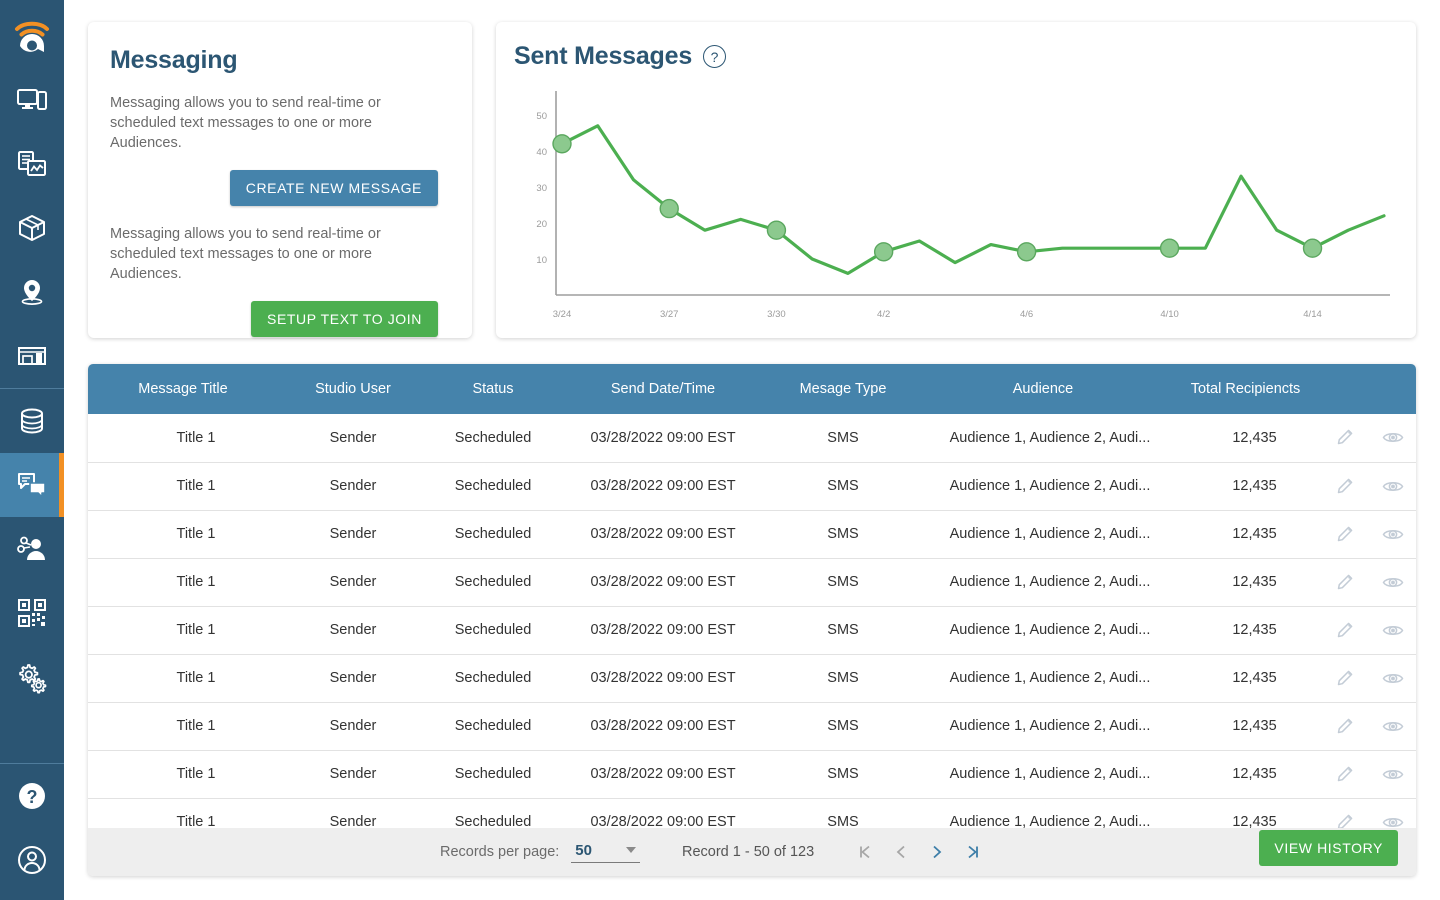 This screenshot has height=900, width=1440. What do you see at coordinates (605, 852) in the screenshot?
I see `records-per-page-select: 50` at bounding box center [605, 852].